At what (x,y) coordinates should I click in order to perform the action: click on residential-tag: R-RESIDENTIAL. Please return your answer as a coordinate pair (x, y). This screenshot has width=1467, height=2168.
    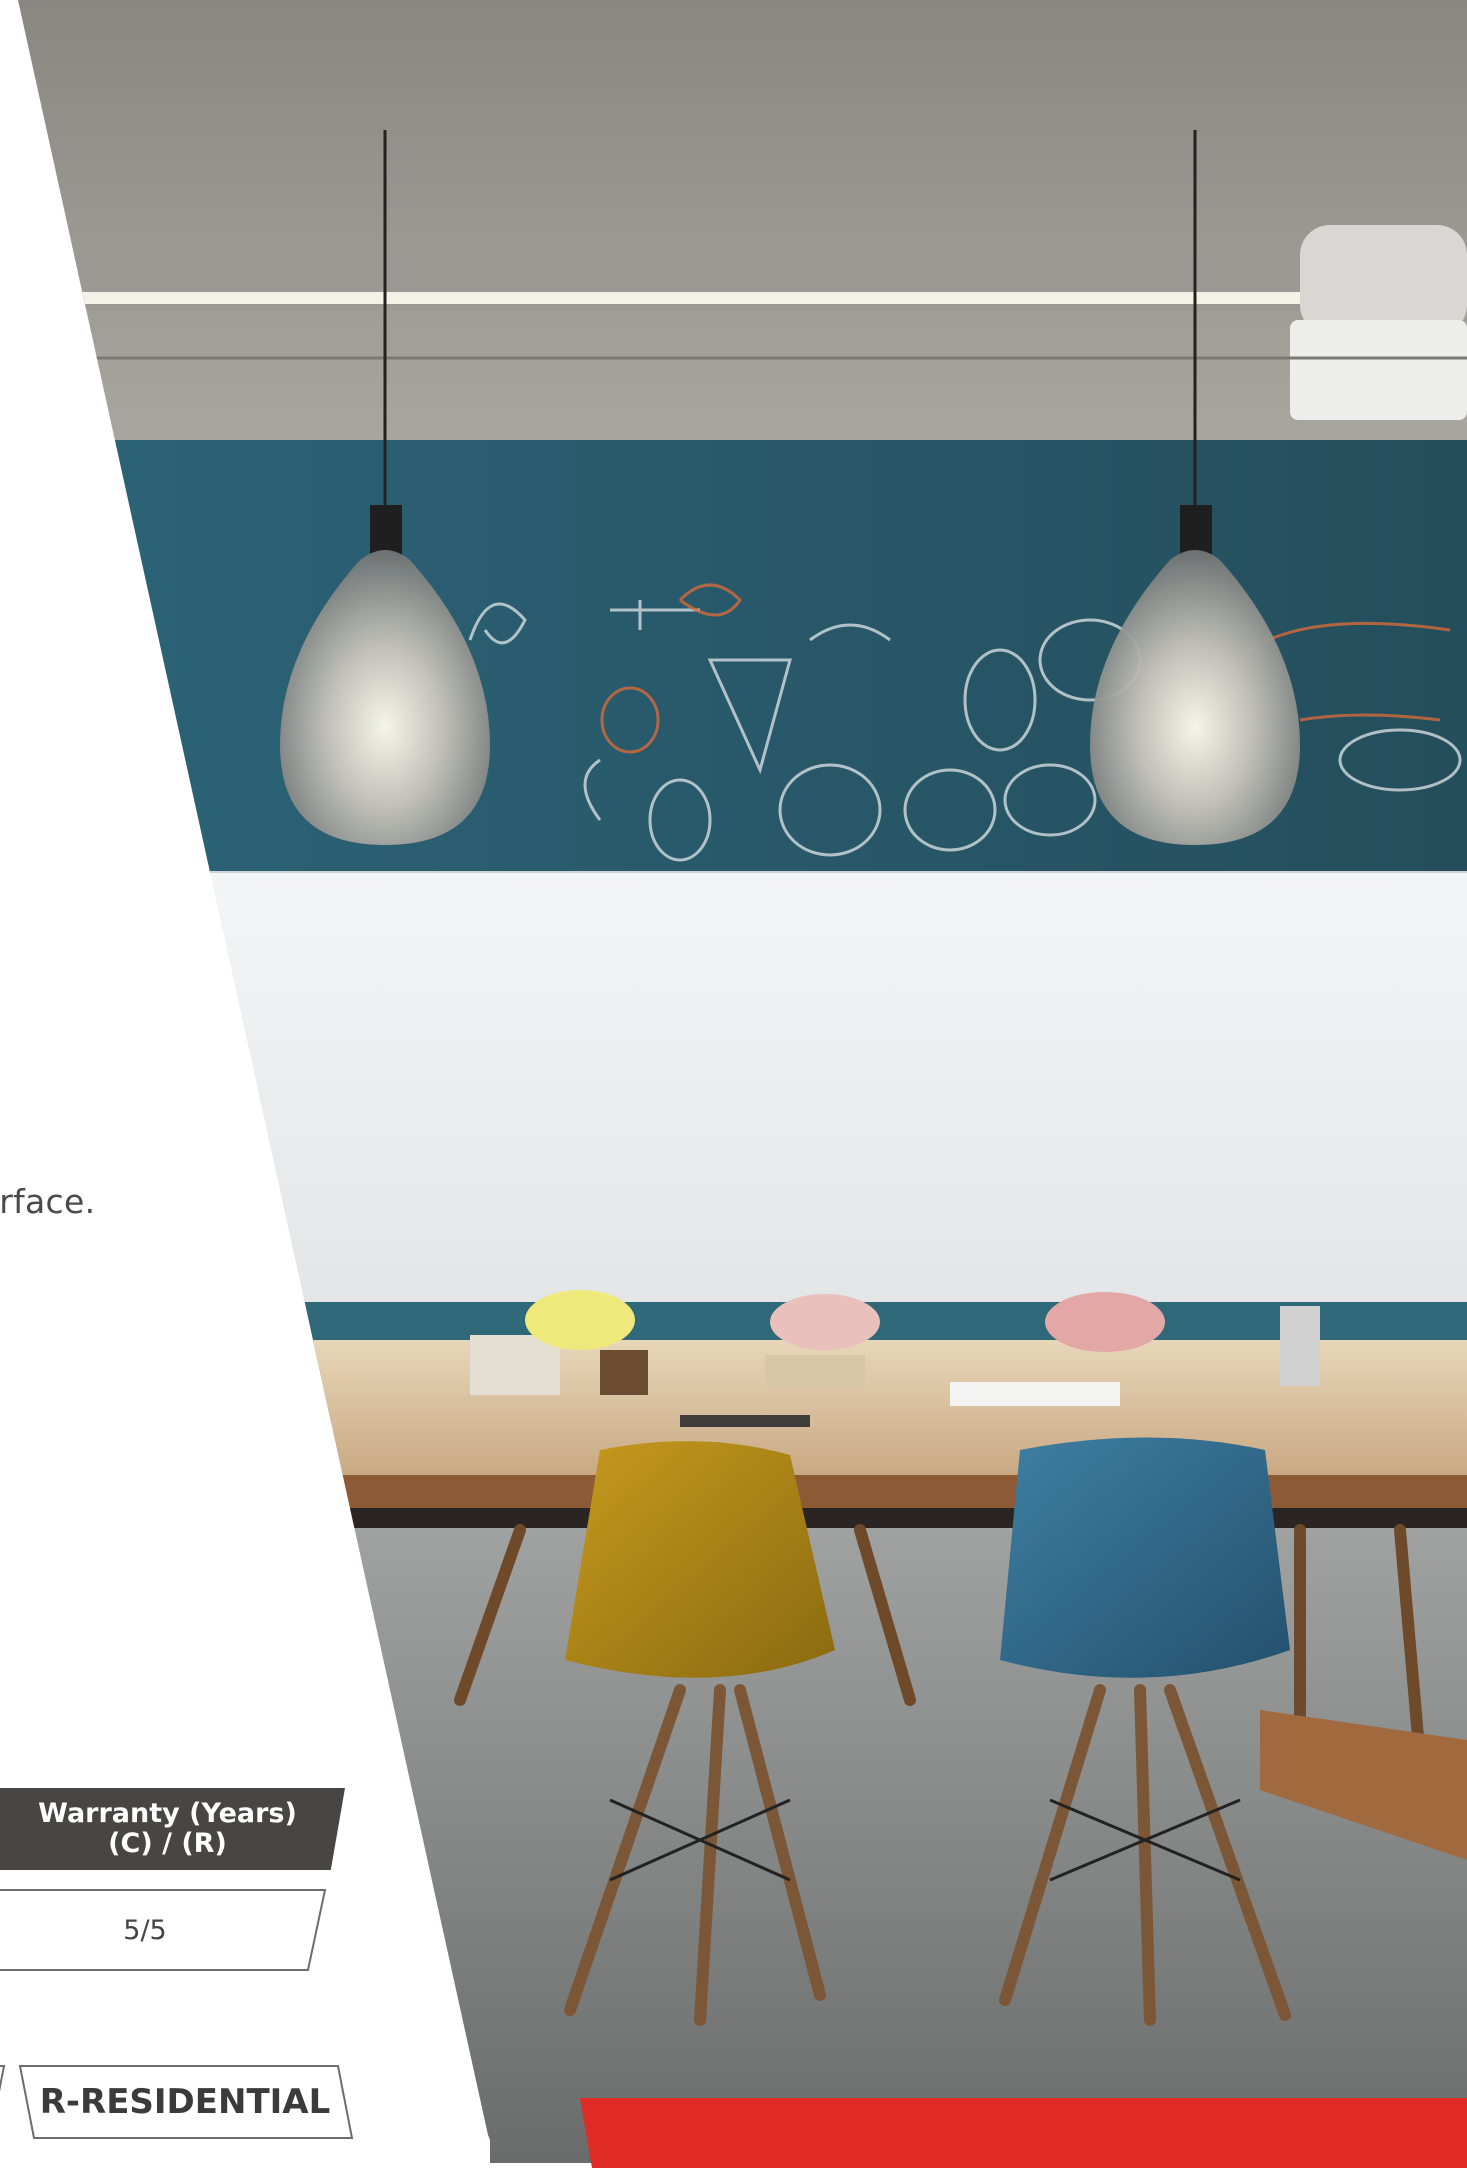
    Looking at the image, I should click on (185, 2102).